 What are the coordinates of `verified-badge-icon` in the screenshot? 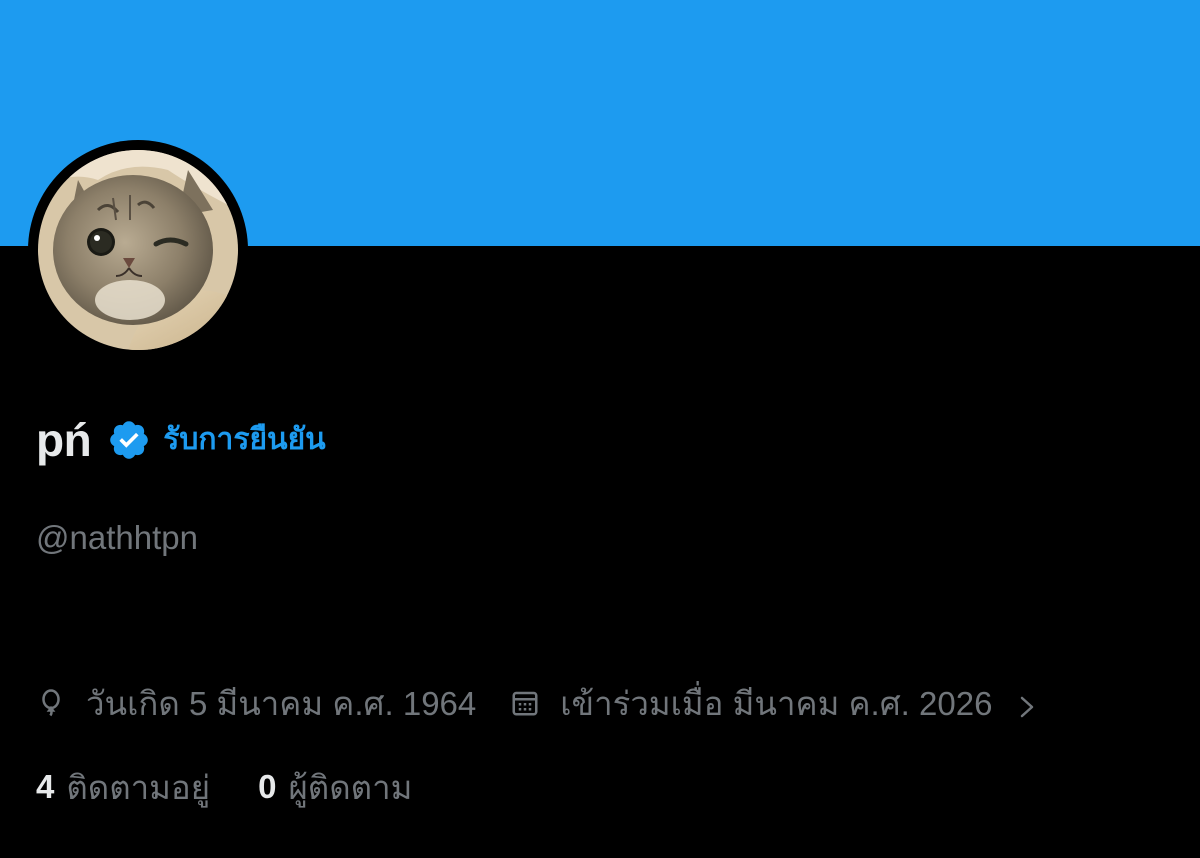 It's located at (129, 440).